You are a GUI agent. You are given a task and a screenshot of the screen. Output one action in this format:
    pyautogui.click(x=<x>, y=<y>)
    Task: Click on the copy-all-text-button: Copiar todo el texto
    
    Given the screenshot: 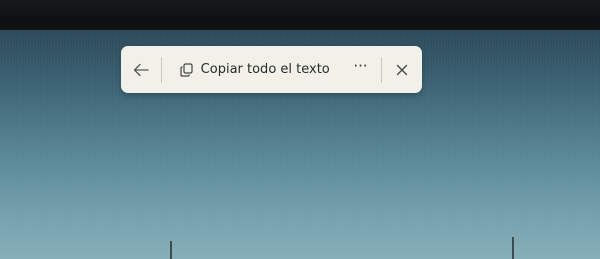 What is the action you would take?
    pyautogui.click(x=251, y=69)
    